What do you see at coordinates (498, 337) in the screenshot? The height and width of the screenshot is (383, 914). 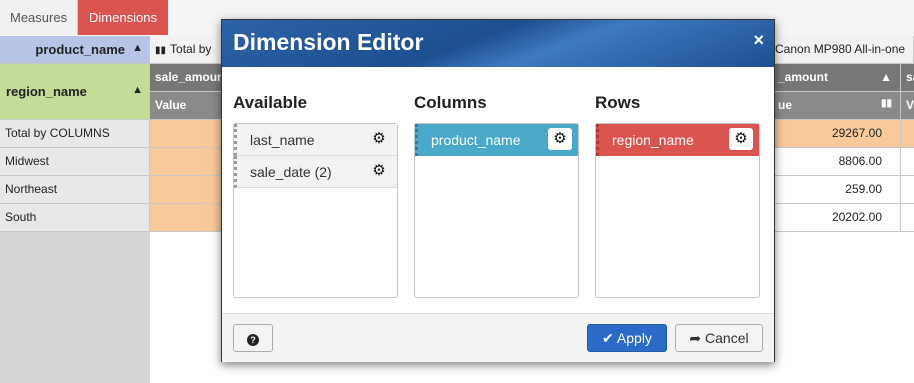 I see `dialog-footer: ? ✔ Apply ➦ Cancel` at bounding box center [498, 337].